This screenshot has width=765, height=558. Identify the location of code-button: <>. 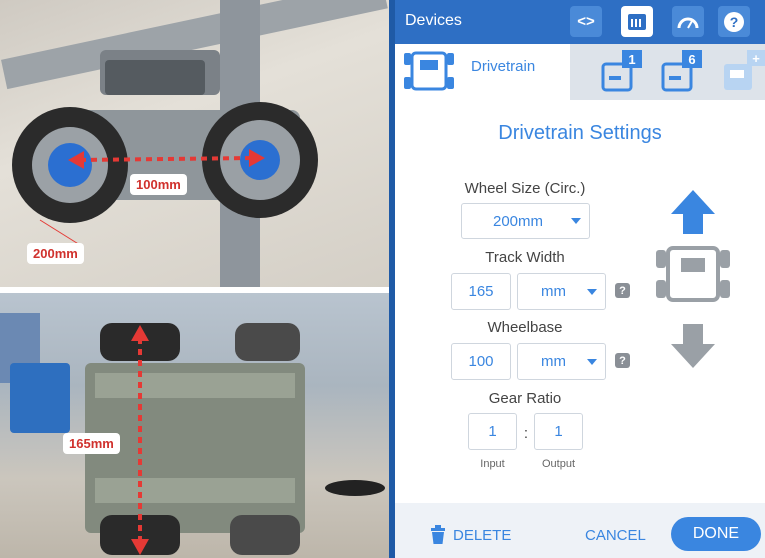
(586, 21).